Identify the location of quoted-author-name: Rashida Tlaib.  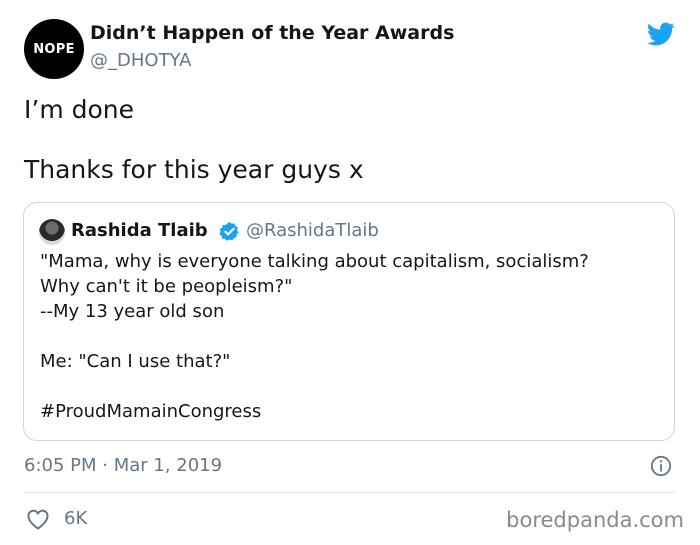
(139, 230).